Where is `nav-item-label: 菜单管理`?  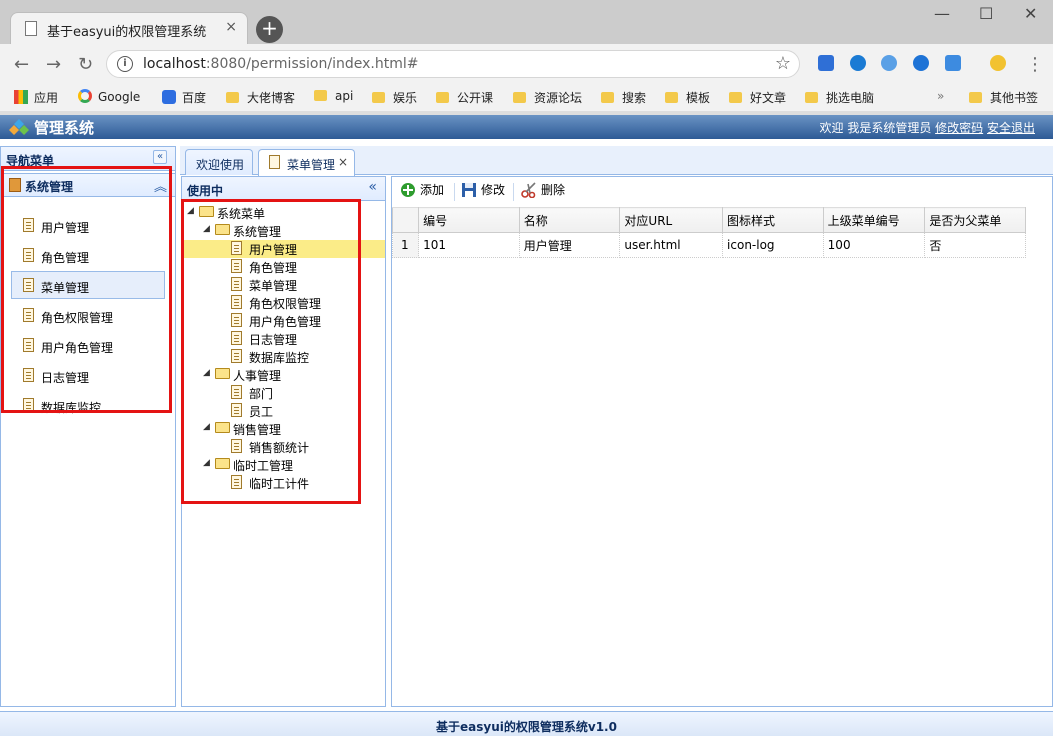 nav-item-label: 菜单管理 is located at coordinates (65, 288).